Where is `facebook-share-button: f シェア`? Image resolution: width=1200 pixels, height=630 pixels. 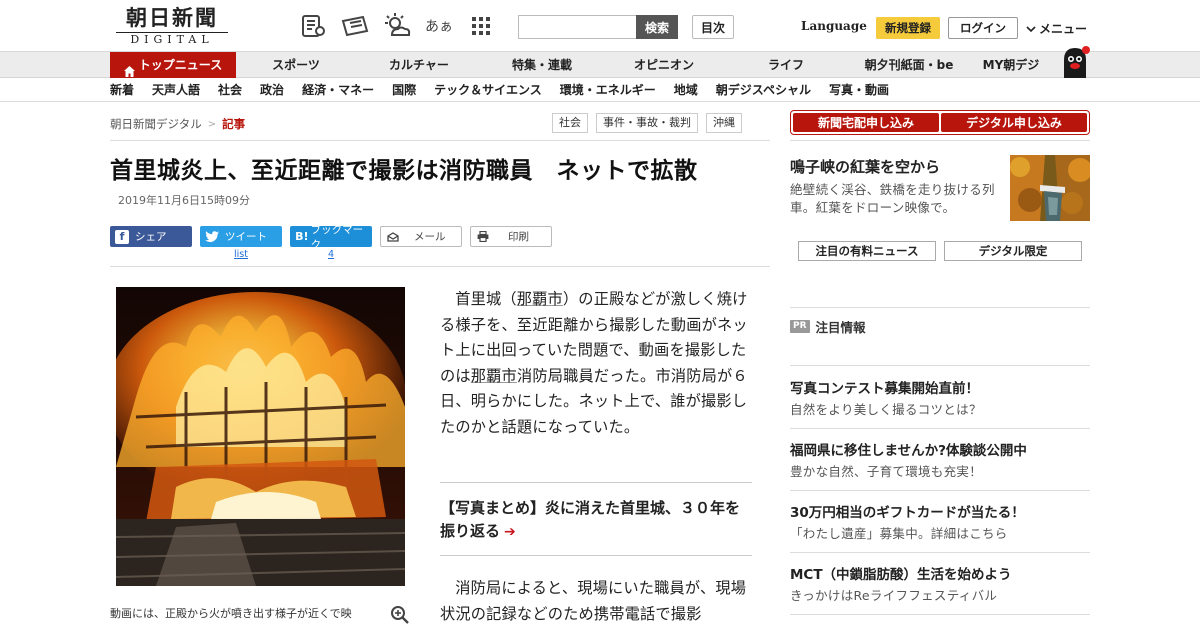
facebook-share-button: f シェア is located at coordinates (151, 236).